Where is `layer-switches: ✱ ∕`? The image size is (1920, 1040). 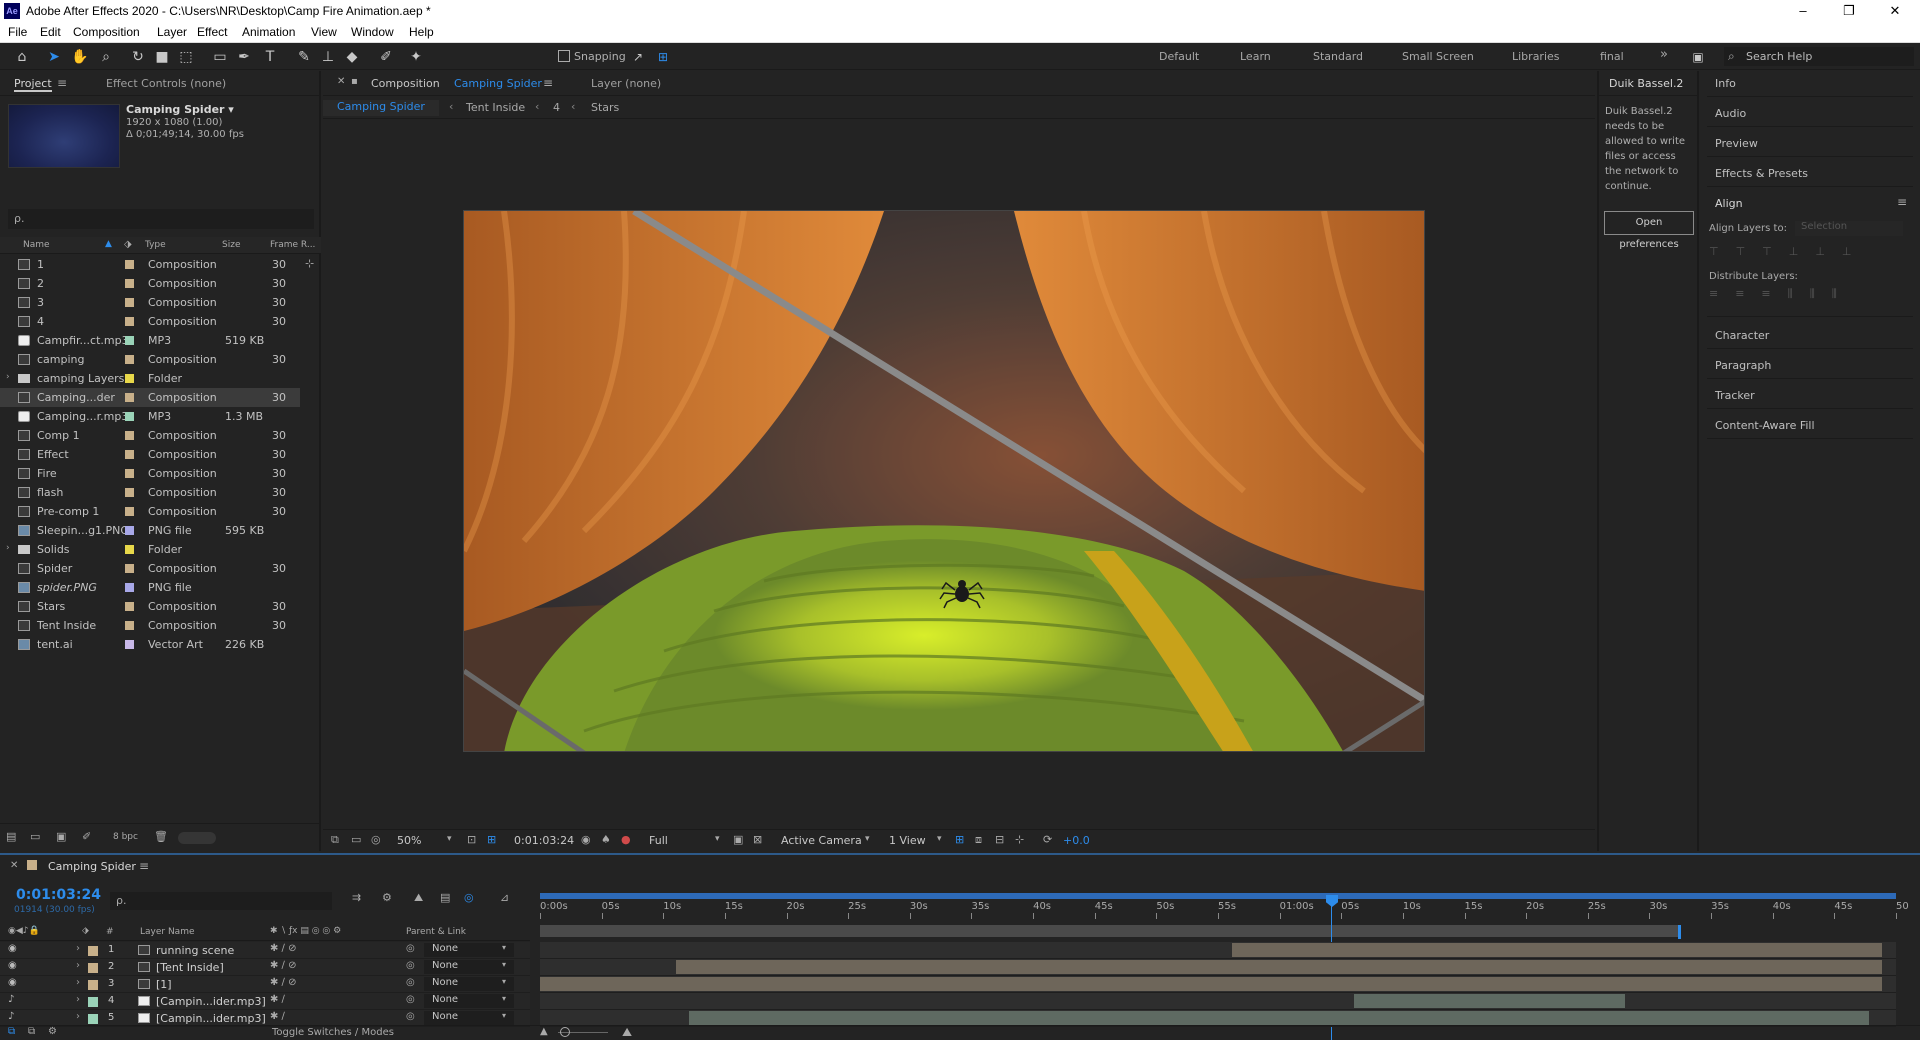 layer-switches: ✱ ∕ is located at coordinates (277, 999).